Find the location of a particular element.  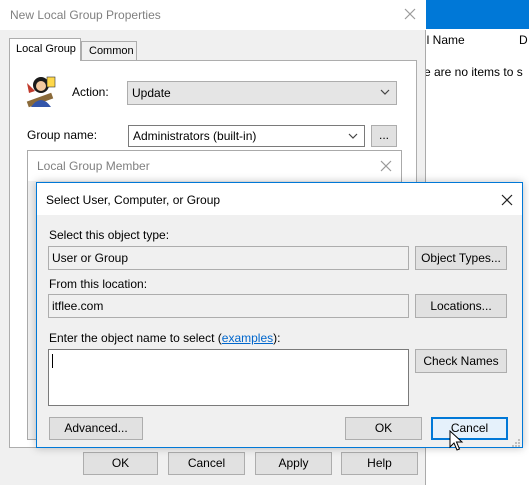

tab-label: Common is located at coordinates (111, 51).